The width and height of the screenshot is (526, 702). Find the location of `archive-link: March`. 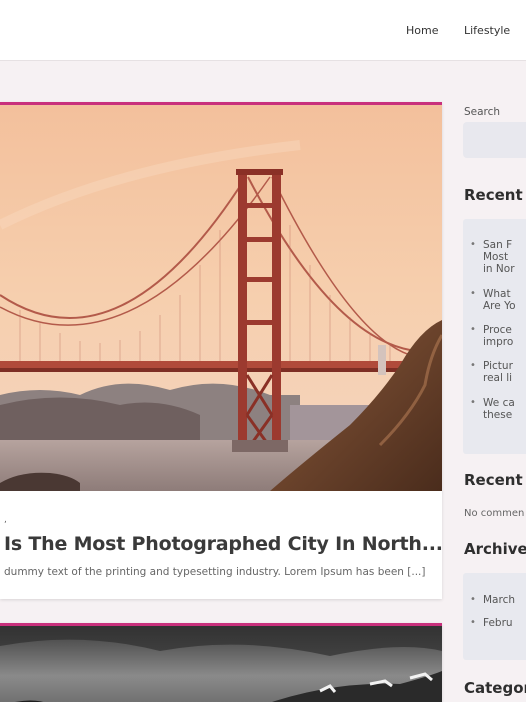

archive-link: March is located at coordinates (492, 600).